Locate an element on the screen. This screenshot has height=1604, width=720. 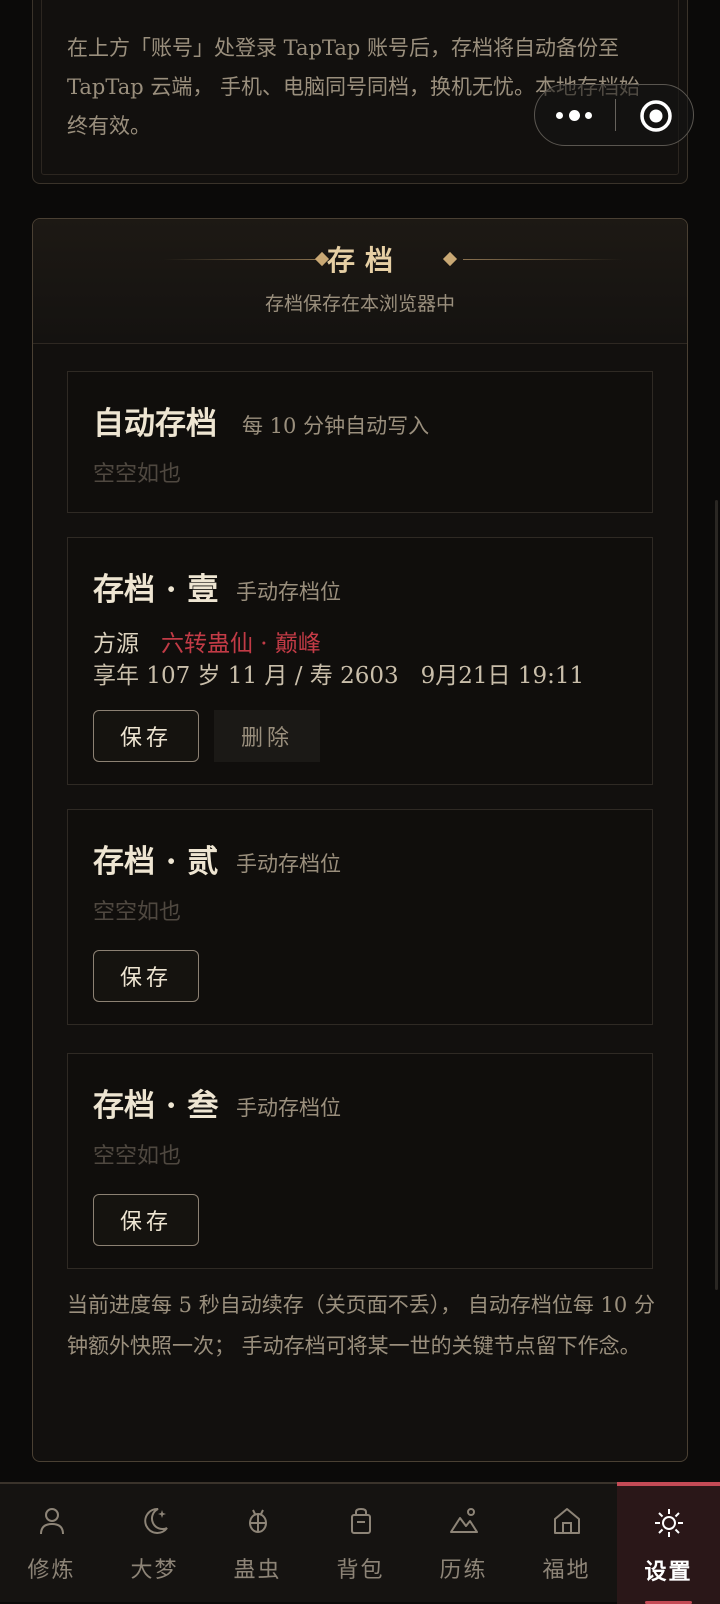
tab-label: 历练 is located at coordinates (463, 1570).